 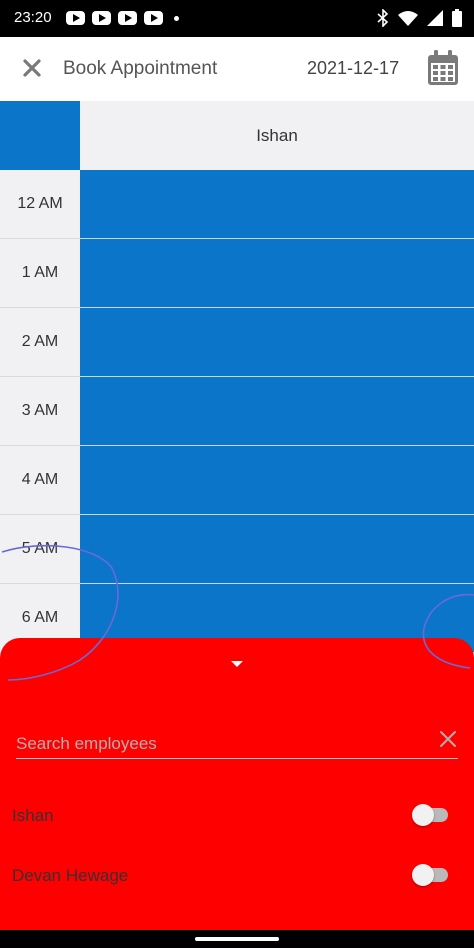 What do you see at coordinates (457, 18) in the screenshot?
I see `battery-icon` at bounding box center [457, 18].